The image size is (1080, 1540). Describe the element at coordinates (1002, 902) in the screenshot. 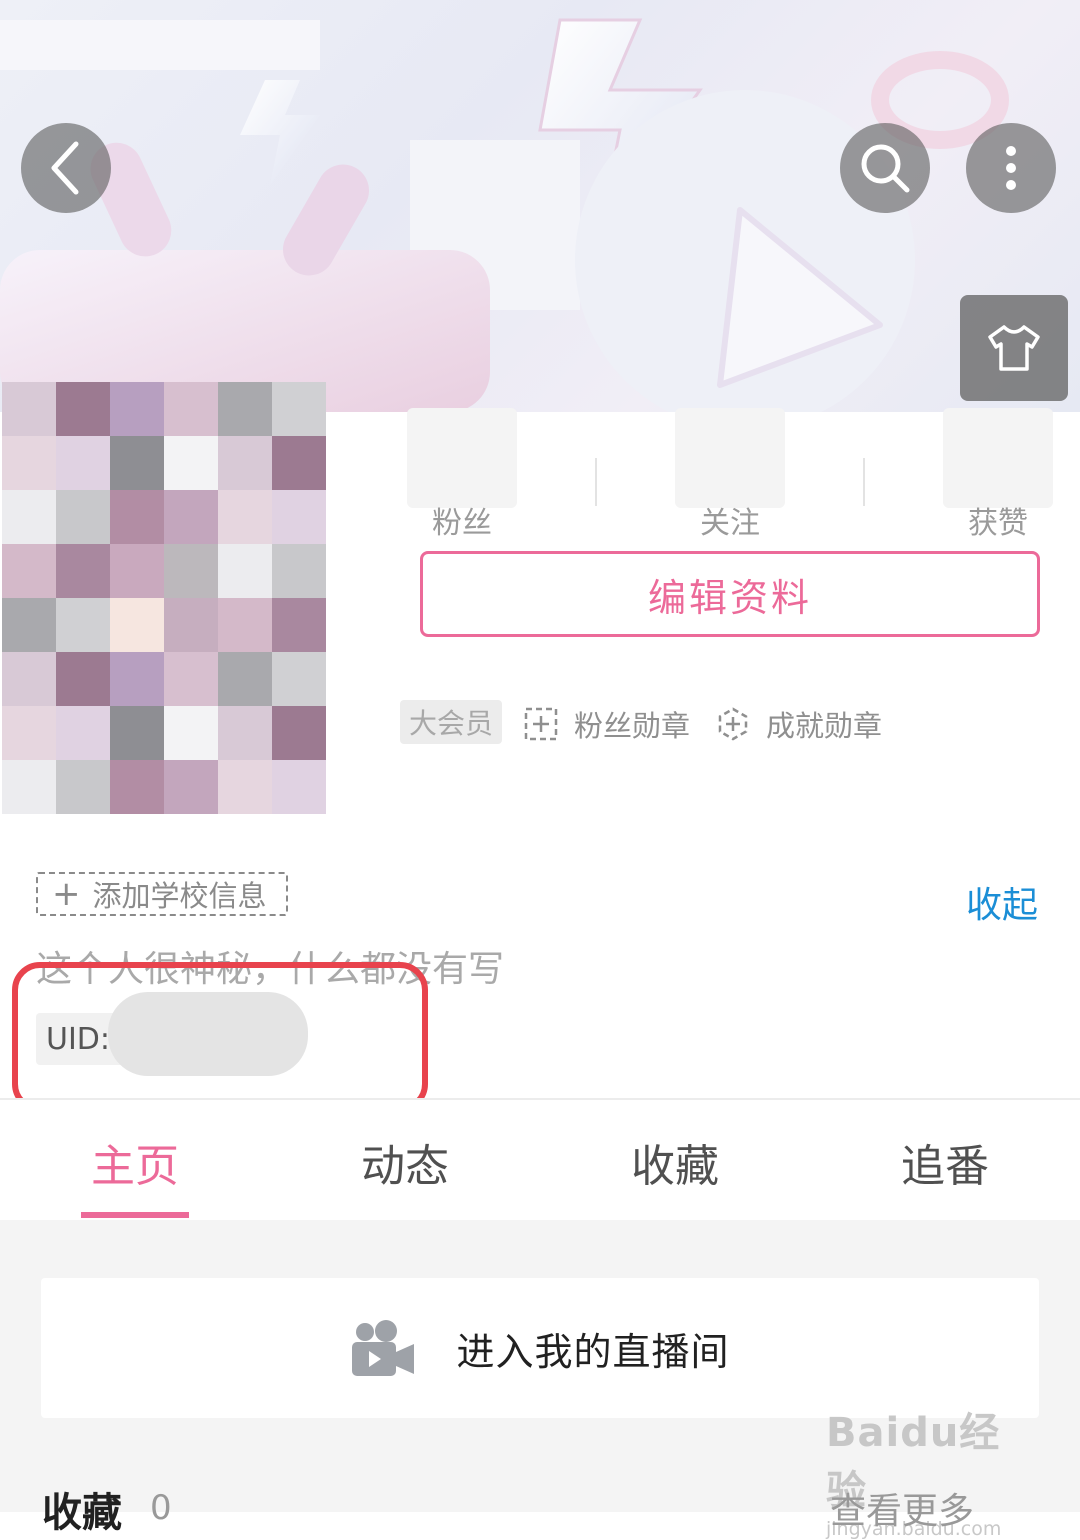

I see `collapse-link: 收起` at that location.